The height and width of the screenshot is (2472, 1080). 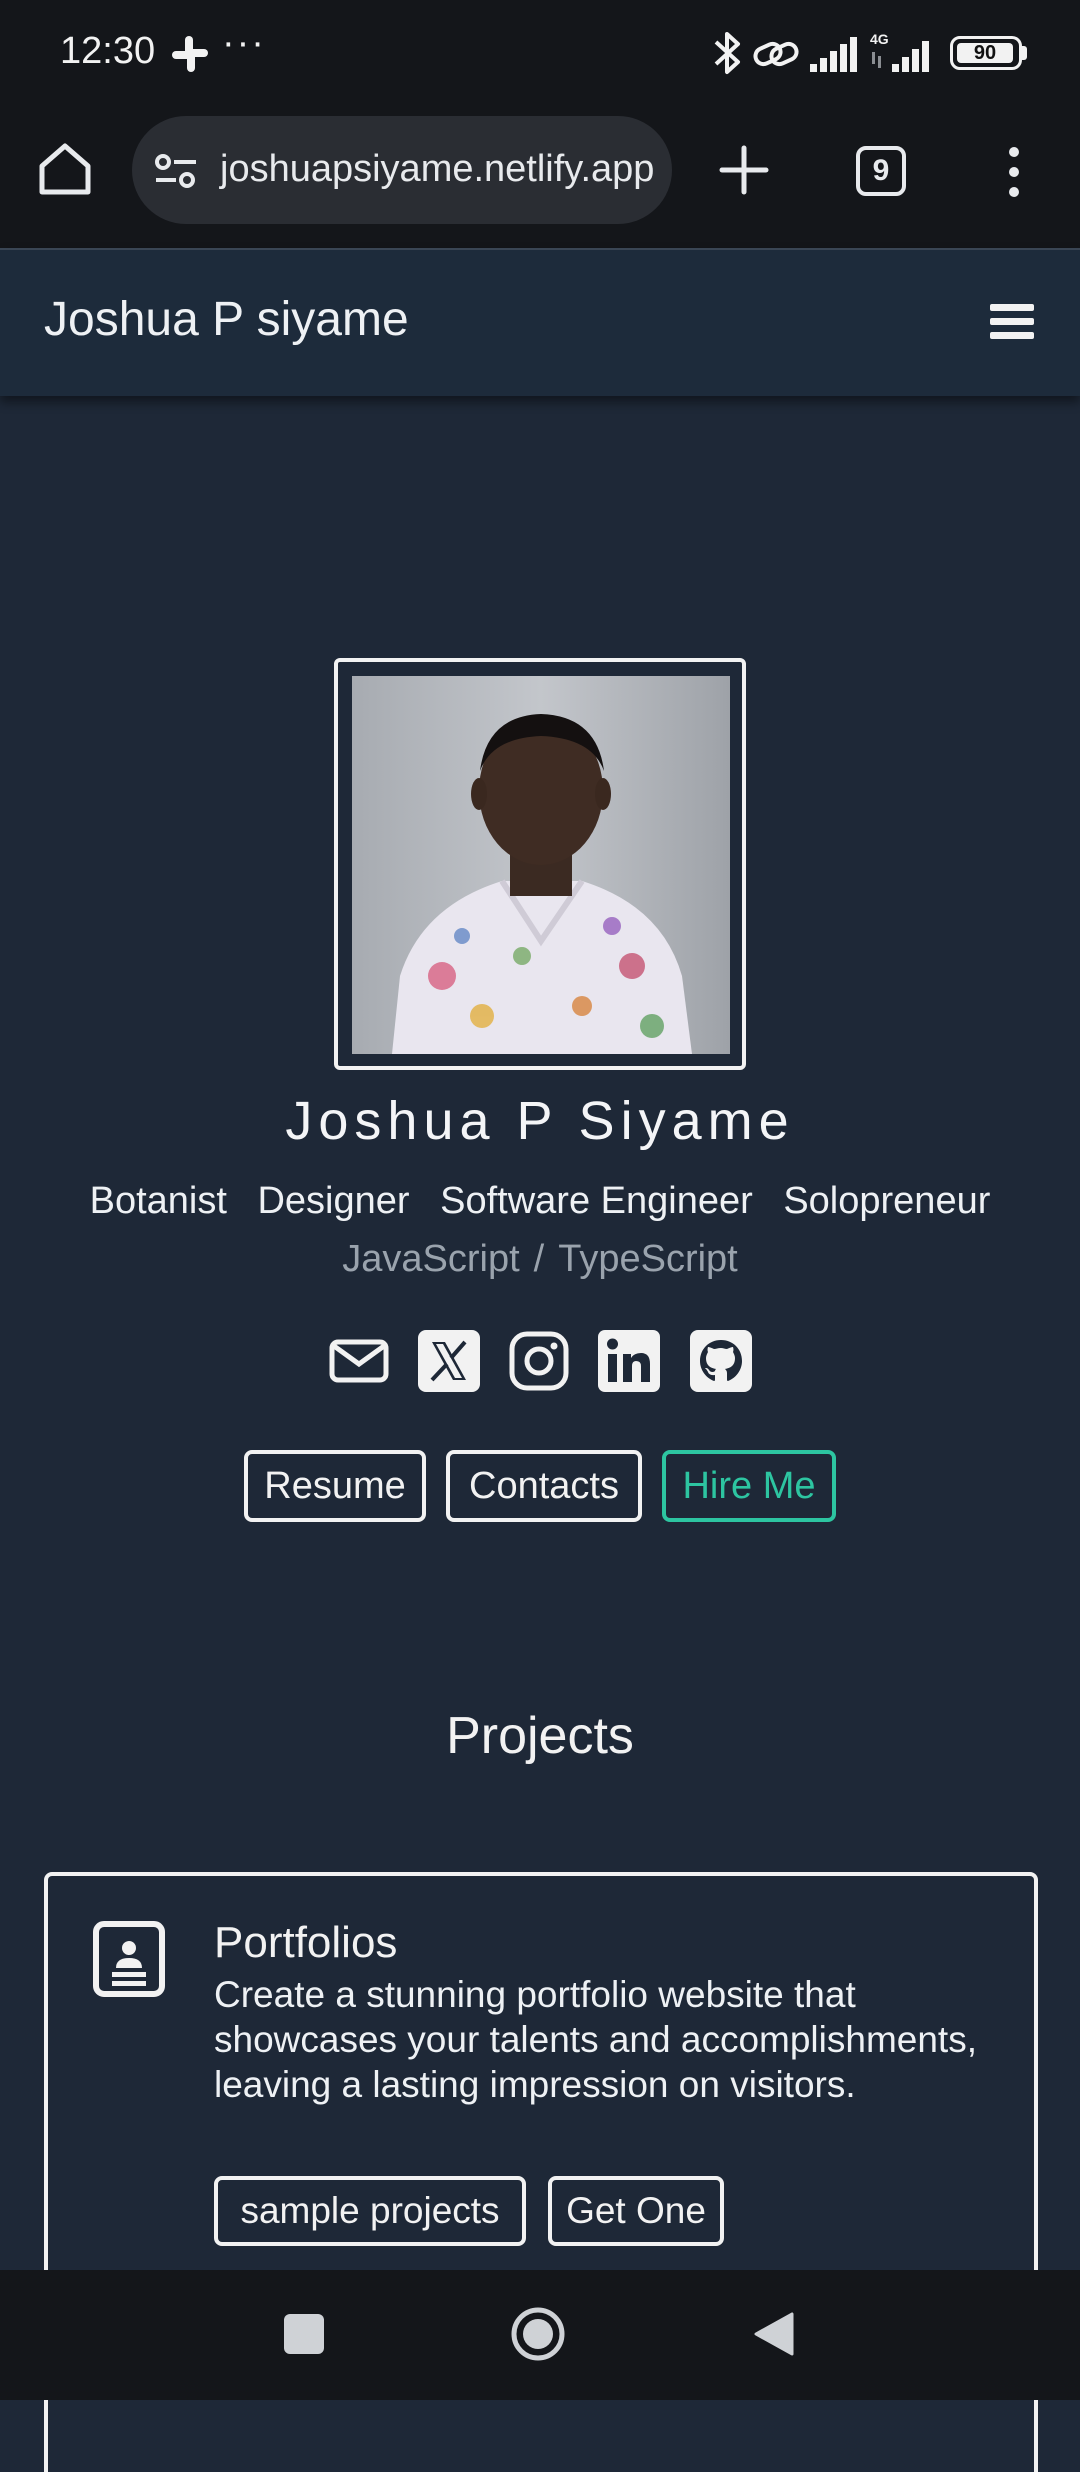 I want to click on role-solopreneur: Solopreneur, so click(x=887, y=1201).